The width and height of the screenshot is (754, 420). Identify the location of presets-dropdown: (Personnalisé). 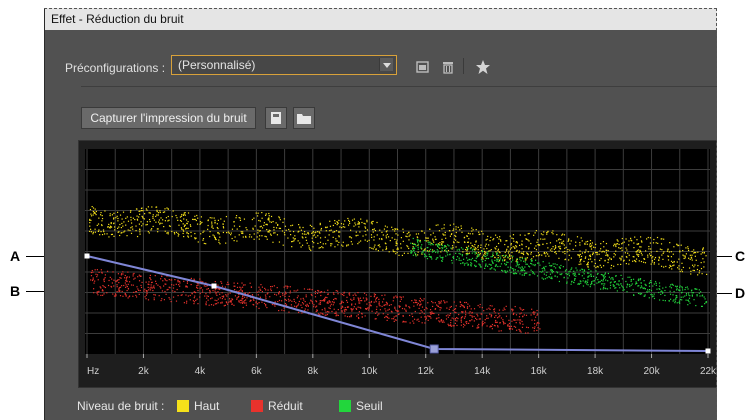
(284, 65).